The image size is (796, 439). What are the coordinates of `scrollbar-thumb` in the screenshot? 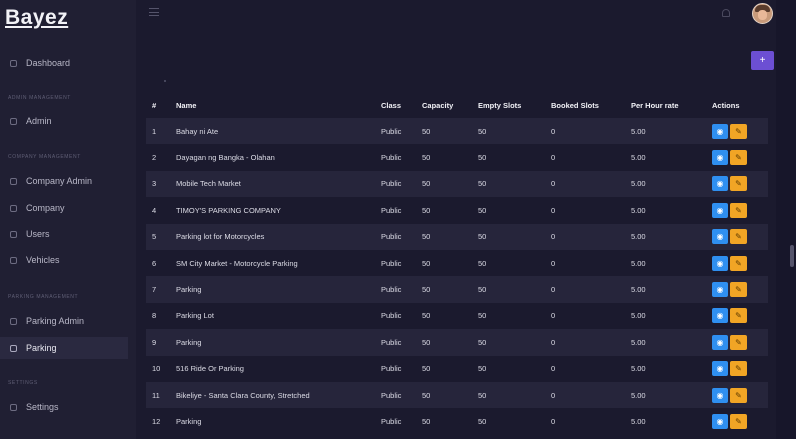 It's located at (792, 256).